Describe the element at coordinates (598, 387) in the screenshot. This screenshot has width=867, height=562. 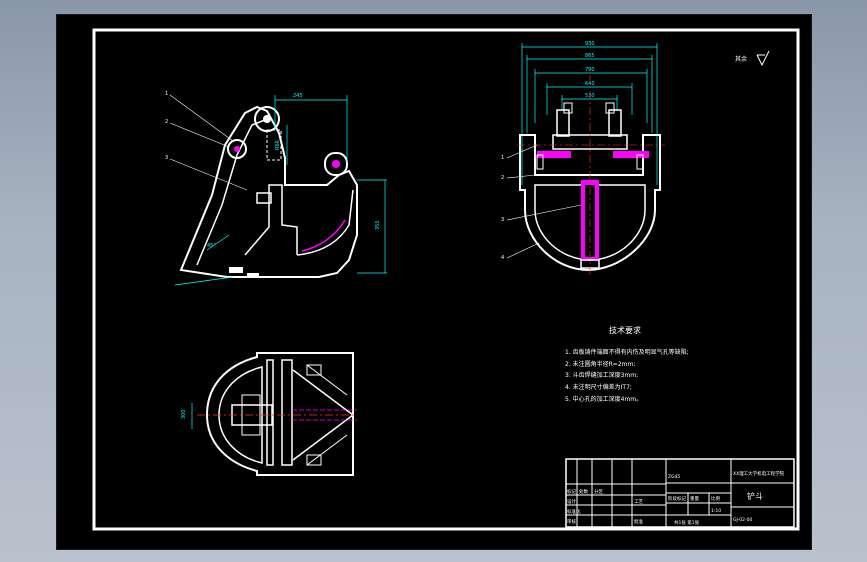
I see `tech-req-4: 4. 未注明尺寸偏差为IT7;` at that location.